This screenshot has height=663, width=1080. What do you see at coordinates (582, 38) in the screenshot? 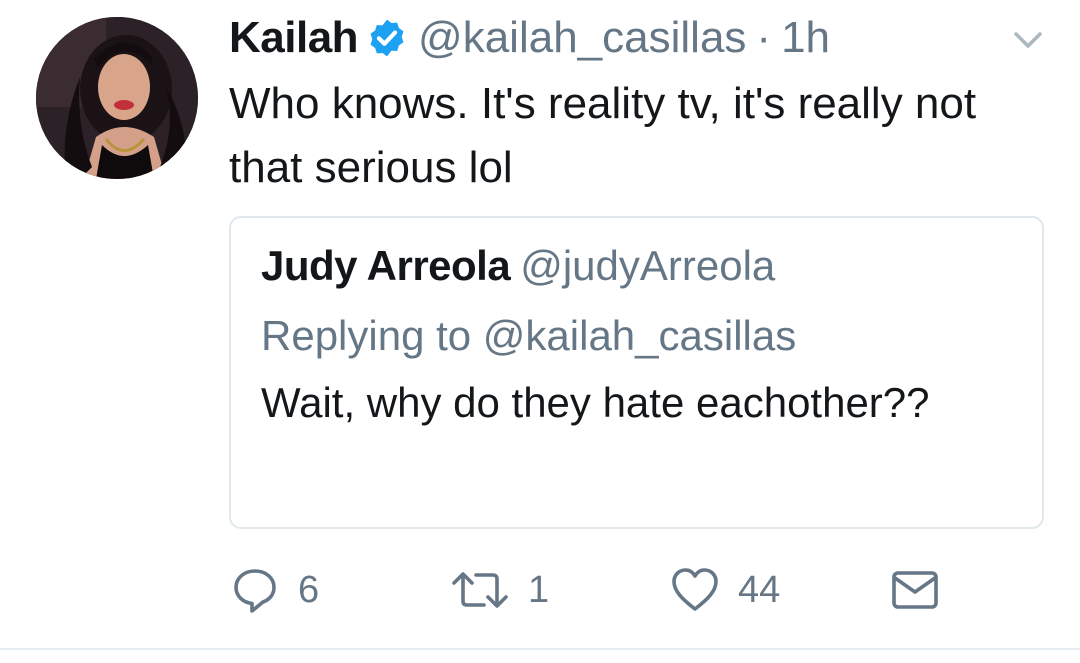
I see `author-handle: @kailah_casillas` at bounding box center [582, 38].